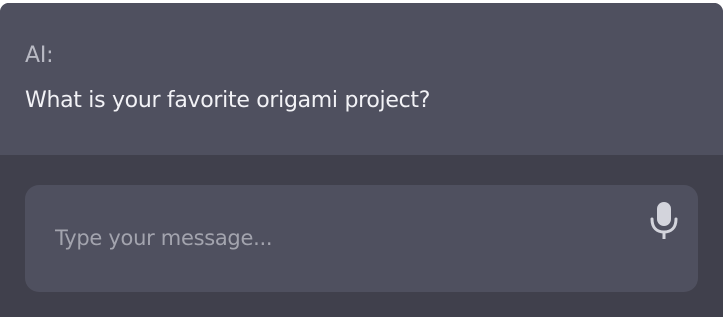  What do you see at coordinates (39, 55) in the screenshot?
I see `speaker-label: AI:` at bounding box center [39, 55].